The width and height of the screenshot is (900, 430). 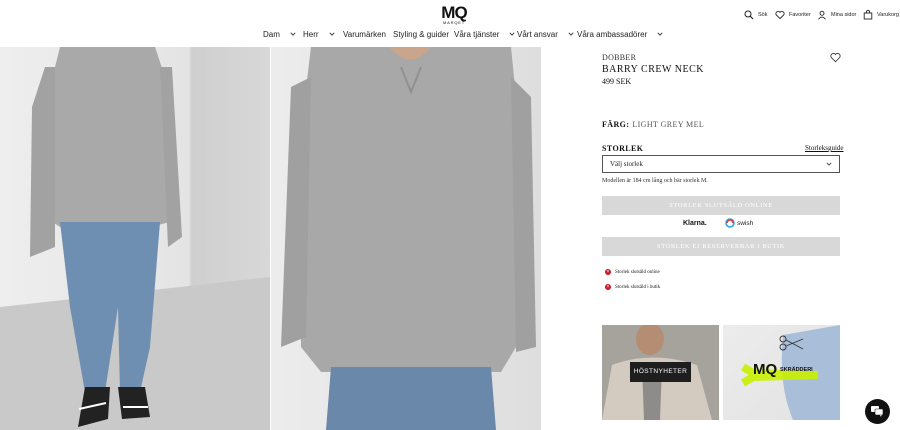 I want to click on swish-icon, so click(x=730, y=223).